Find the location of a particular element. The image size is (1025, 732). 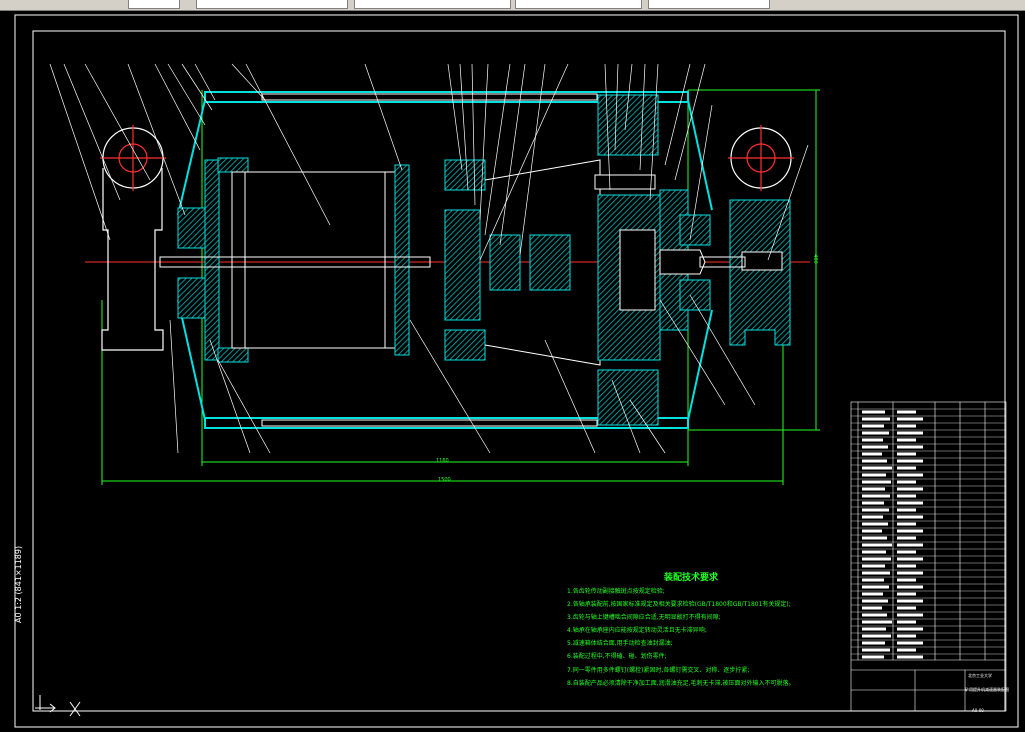

output-shaft is located at coordinates (682, 262).